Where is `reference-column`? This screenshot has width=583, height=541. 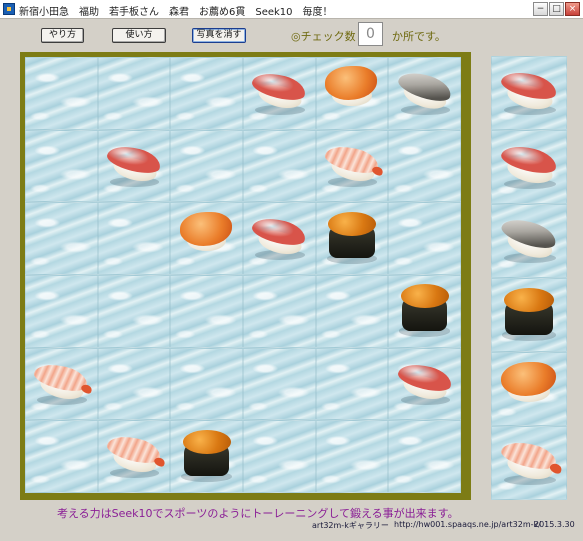
reference-column is located at coordinates (529, 278).